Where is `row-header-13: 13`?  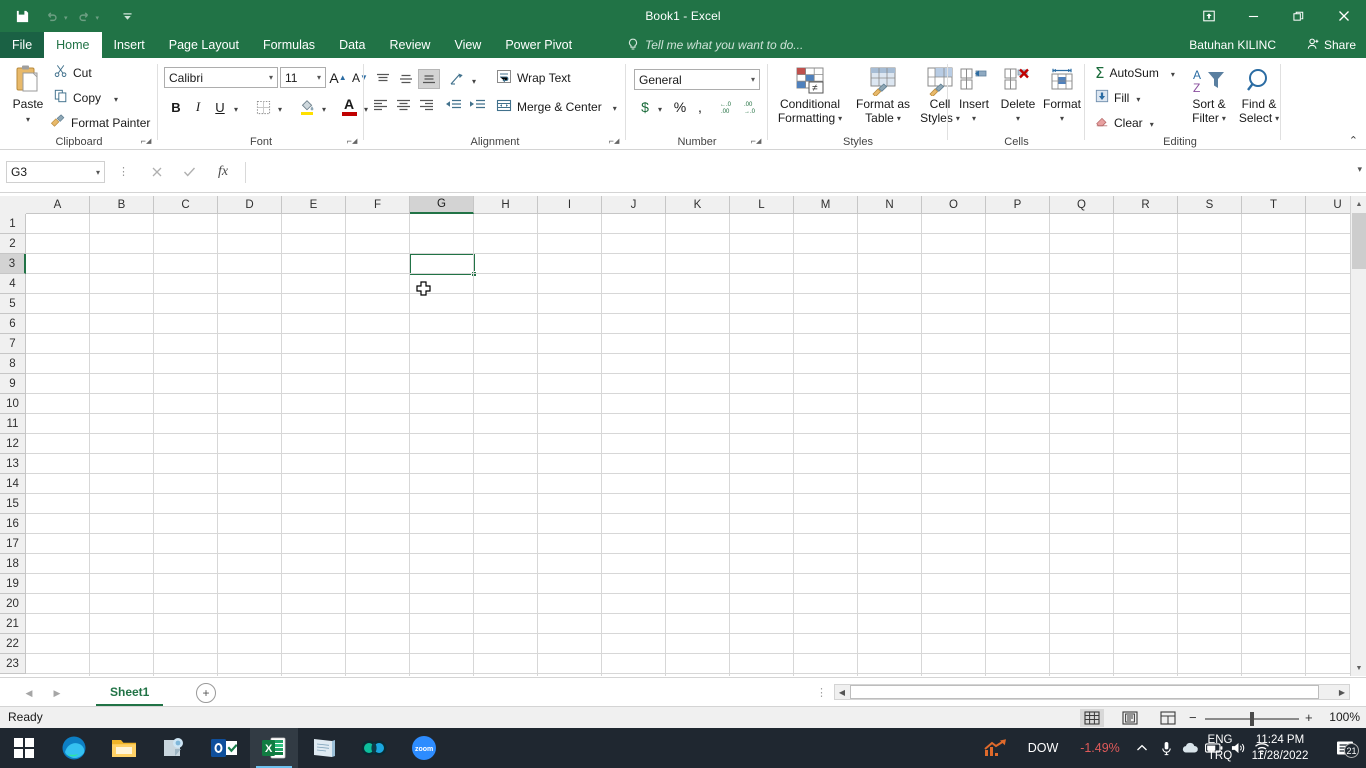 row-header-13: 13 is located at coordinates (13, 464).